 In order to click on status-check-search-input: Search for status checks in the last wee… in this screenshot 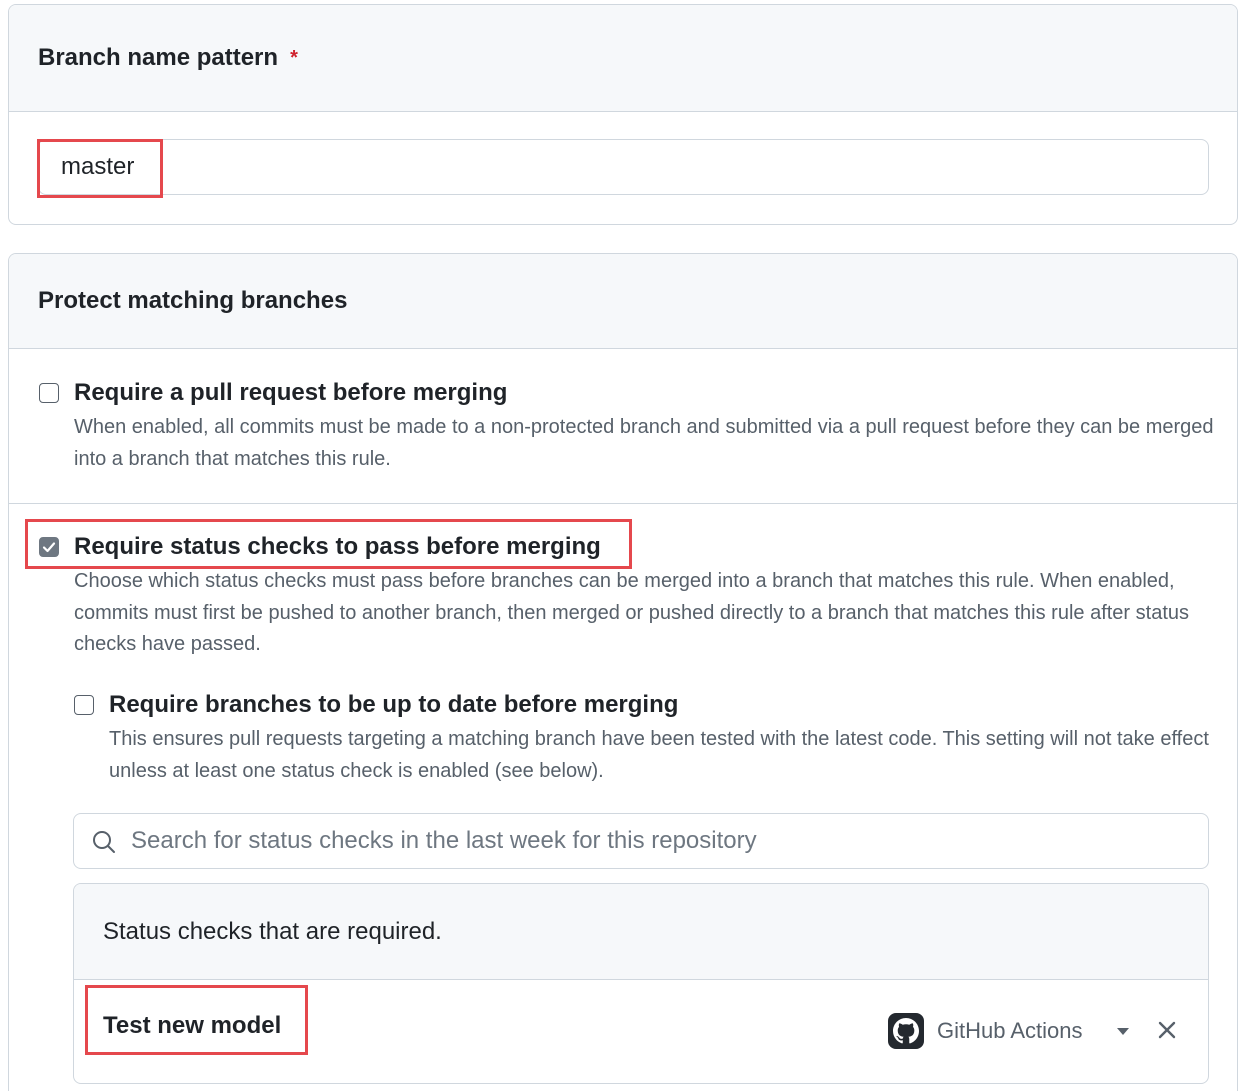, I will do `click(641, 841)`.